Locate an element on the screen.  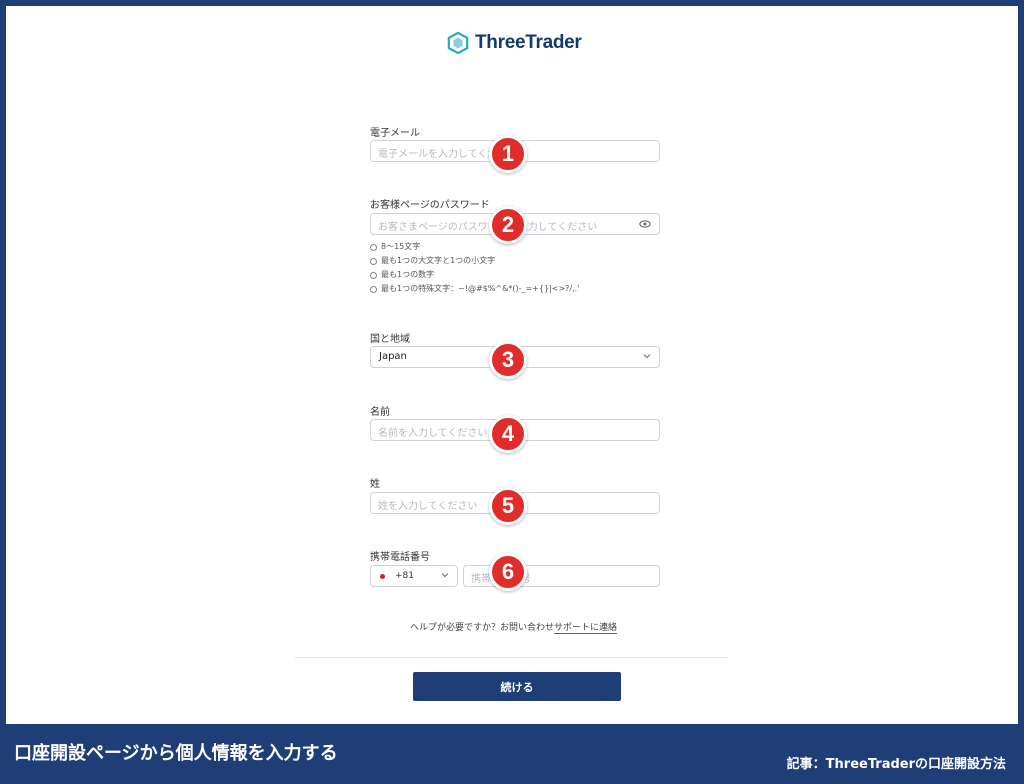
password-placeholder: お客さまページのパスワードを入力してください is located at coordinates (488, 227).